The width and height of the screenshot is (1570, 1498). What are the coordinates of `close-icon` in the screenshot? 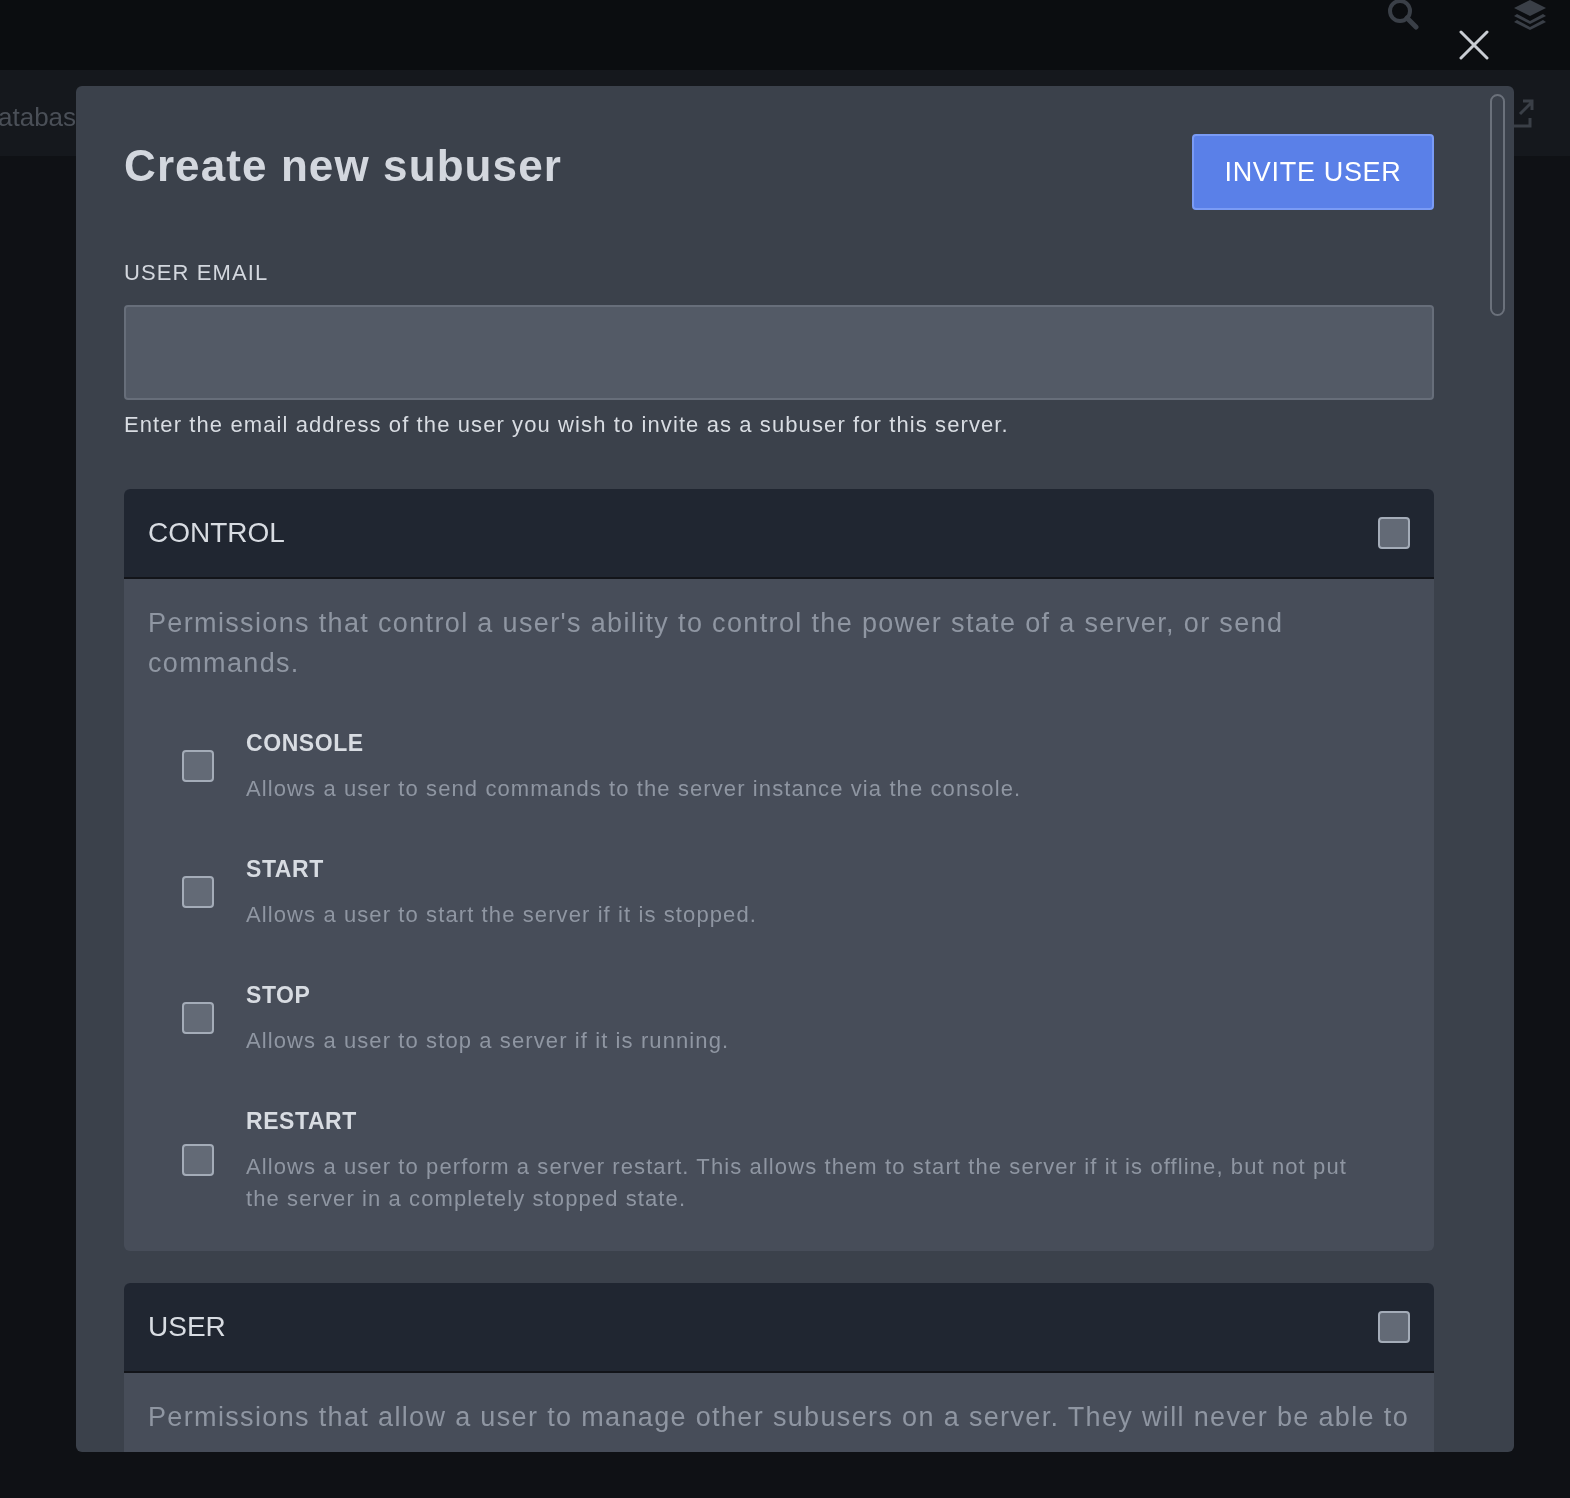 It's located at (1474, 45).